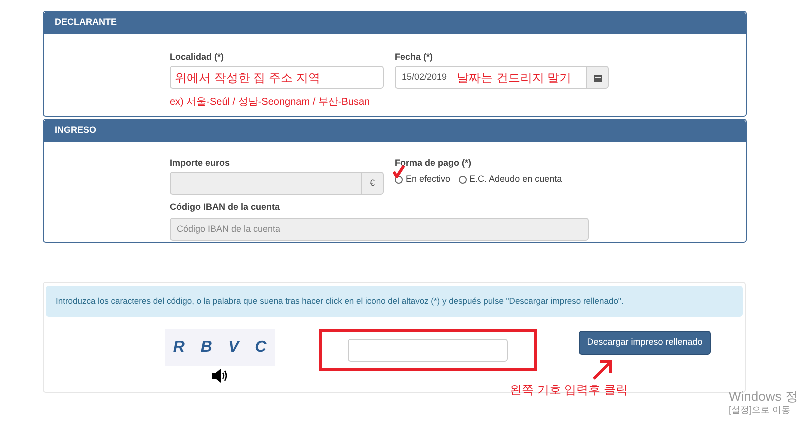  What do you see at coordinates (428, 350) in the screenshot?
I see `captcha-input` at bounding box center [428, 350].